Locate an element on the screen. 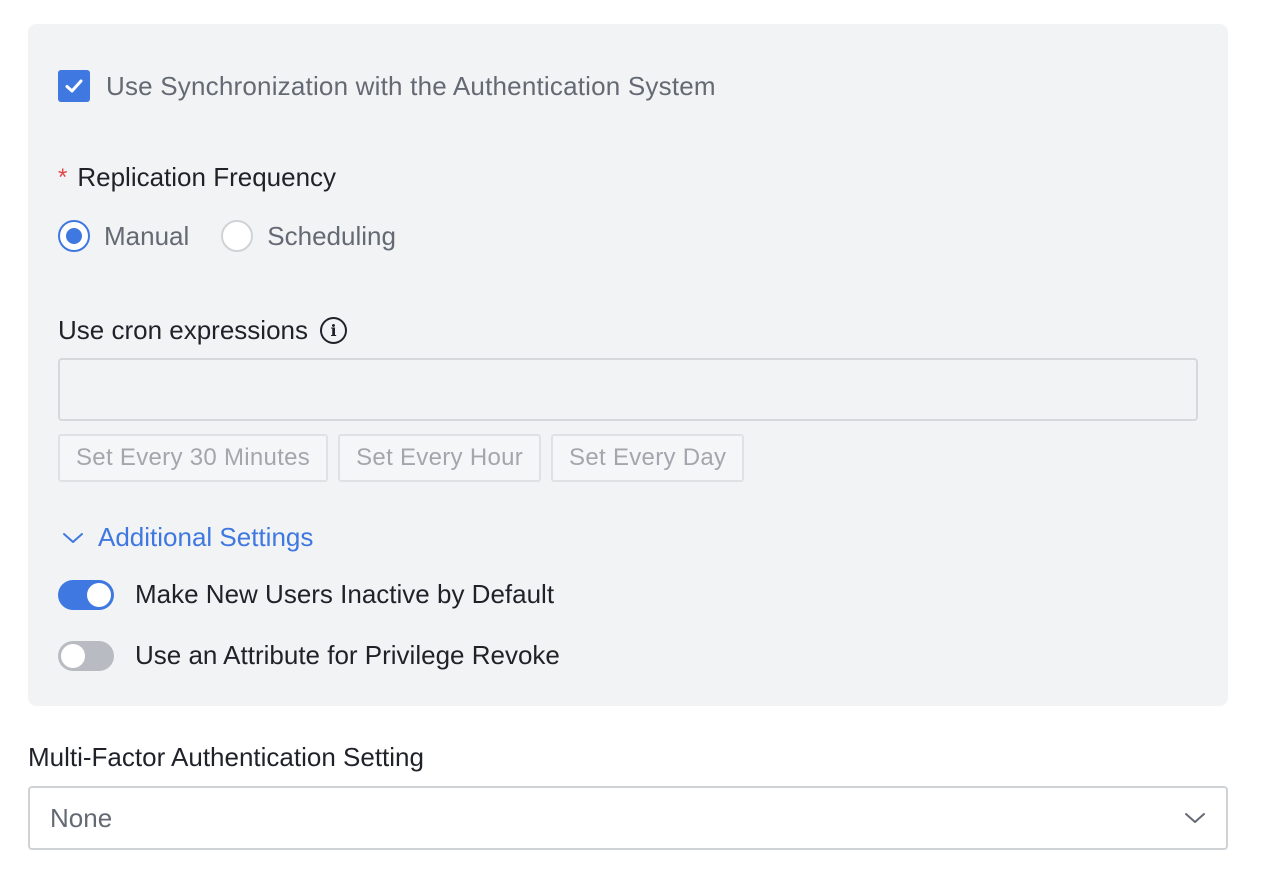 The image size is (1266, 882). additional-settings-toggle: Additional Settings is located at coordinates (187, 537).